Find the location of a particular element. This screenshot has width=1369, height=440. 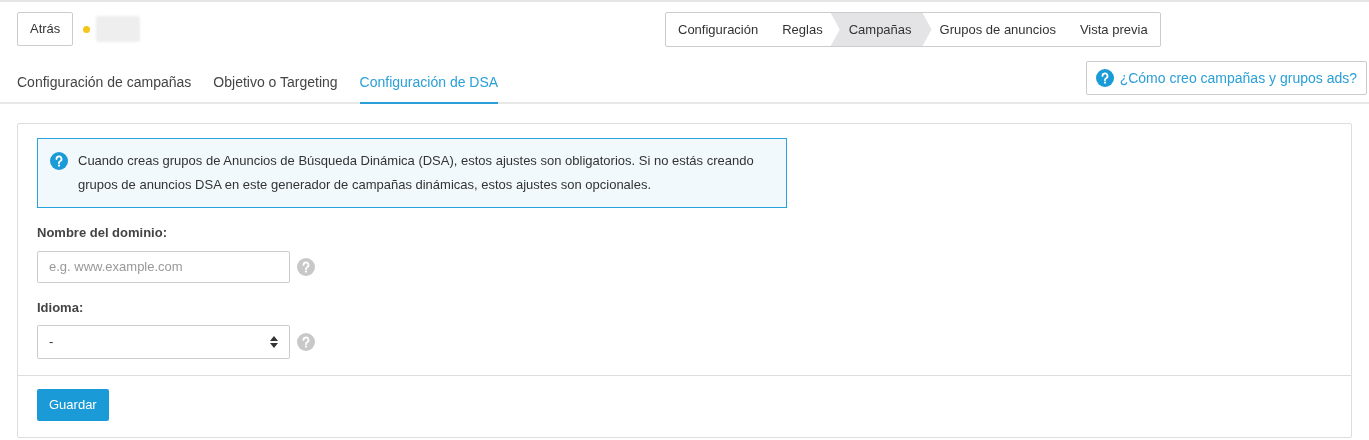

field-label: Idioma: is located at coordinates (61, 307).